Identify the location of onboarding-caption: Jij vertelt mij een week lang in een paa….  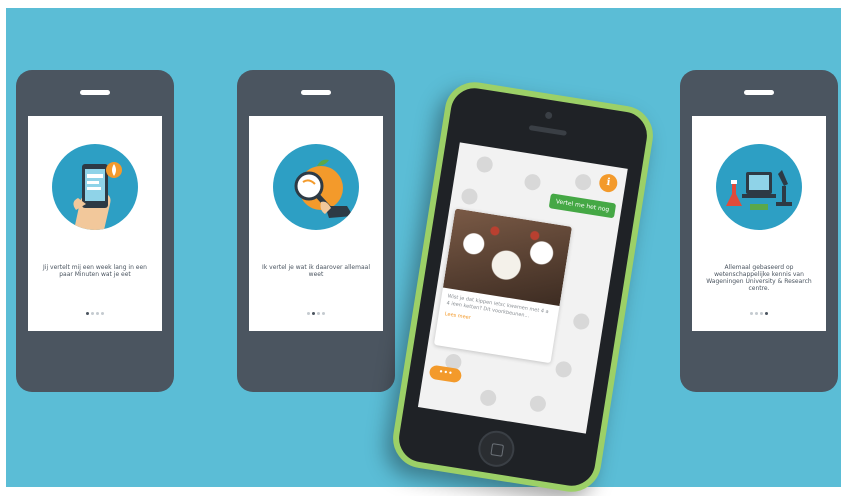
(95, 271).